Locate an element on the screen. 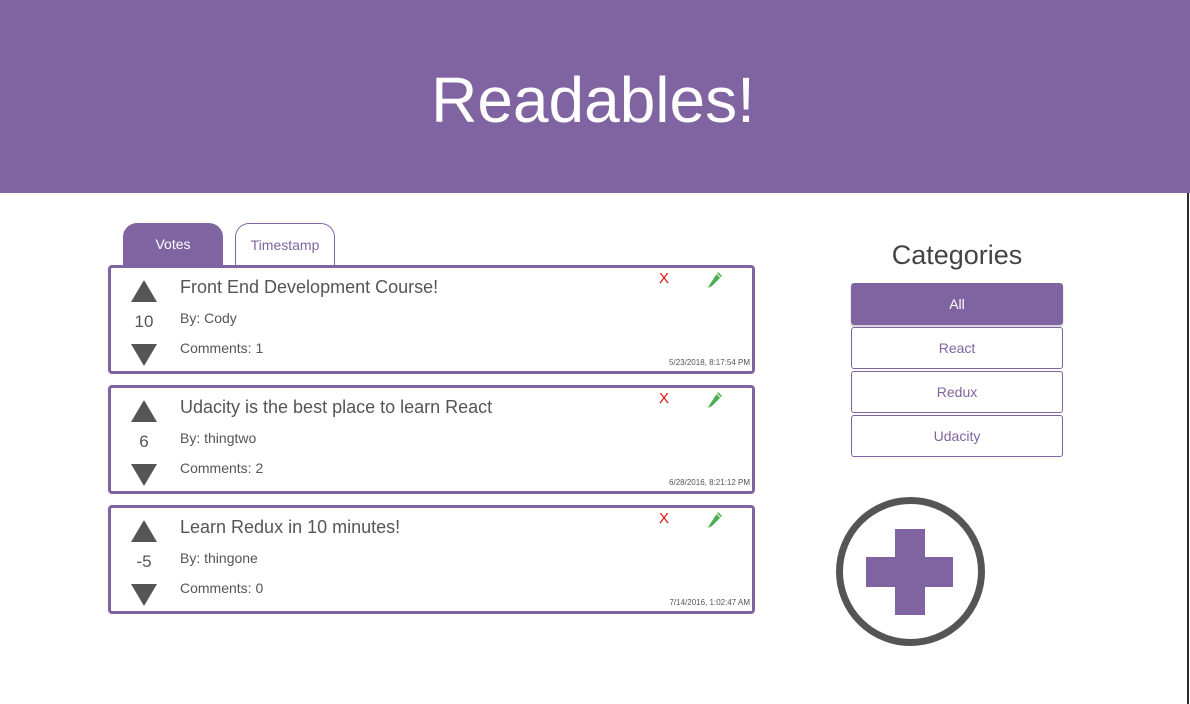 The image size is (1190, 704). tab-votes: Votes is located at coordinates (173, 244).